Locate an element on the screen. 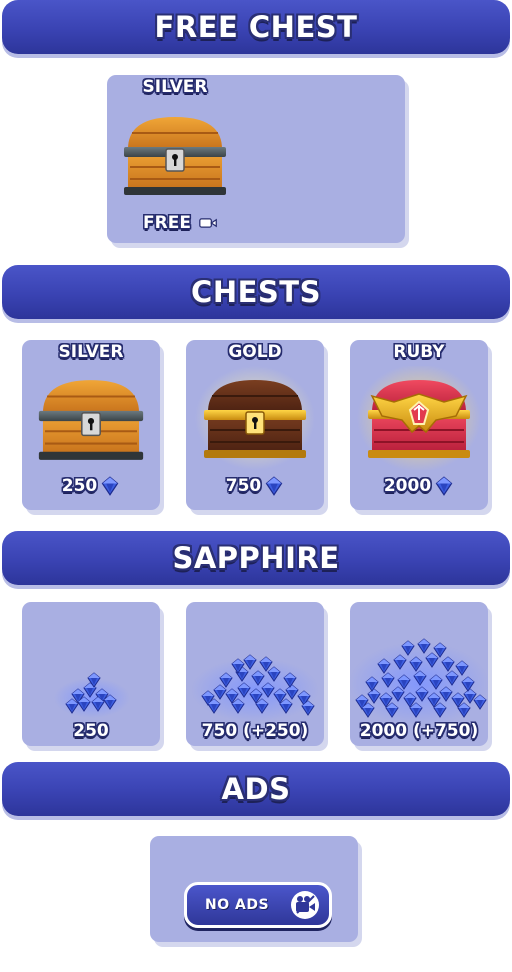 This screenshot has width=512, height=972. chest-card-ruby: RUBY 2000 is located at coordinates (419, 425).